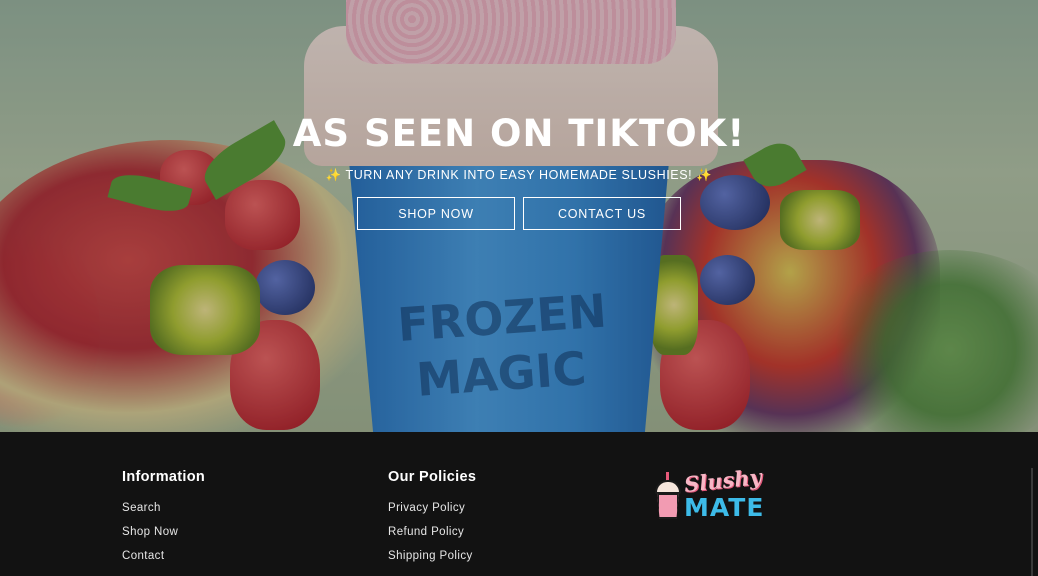 The height and width of the screenshot is (576, 1038). I want to click on slushy-cup-logo-icon, so click(668, 496).